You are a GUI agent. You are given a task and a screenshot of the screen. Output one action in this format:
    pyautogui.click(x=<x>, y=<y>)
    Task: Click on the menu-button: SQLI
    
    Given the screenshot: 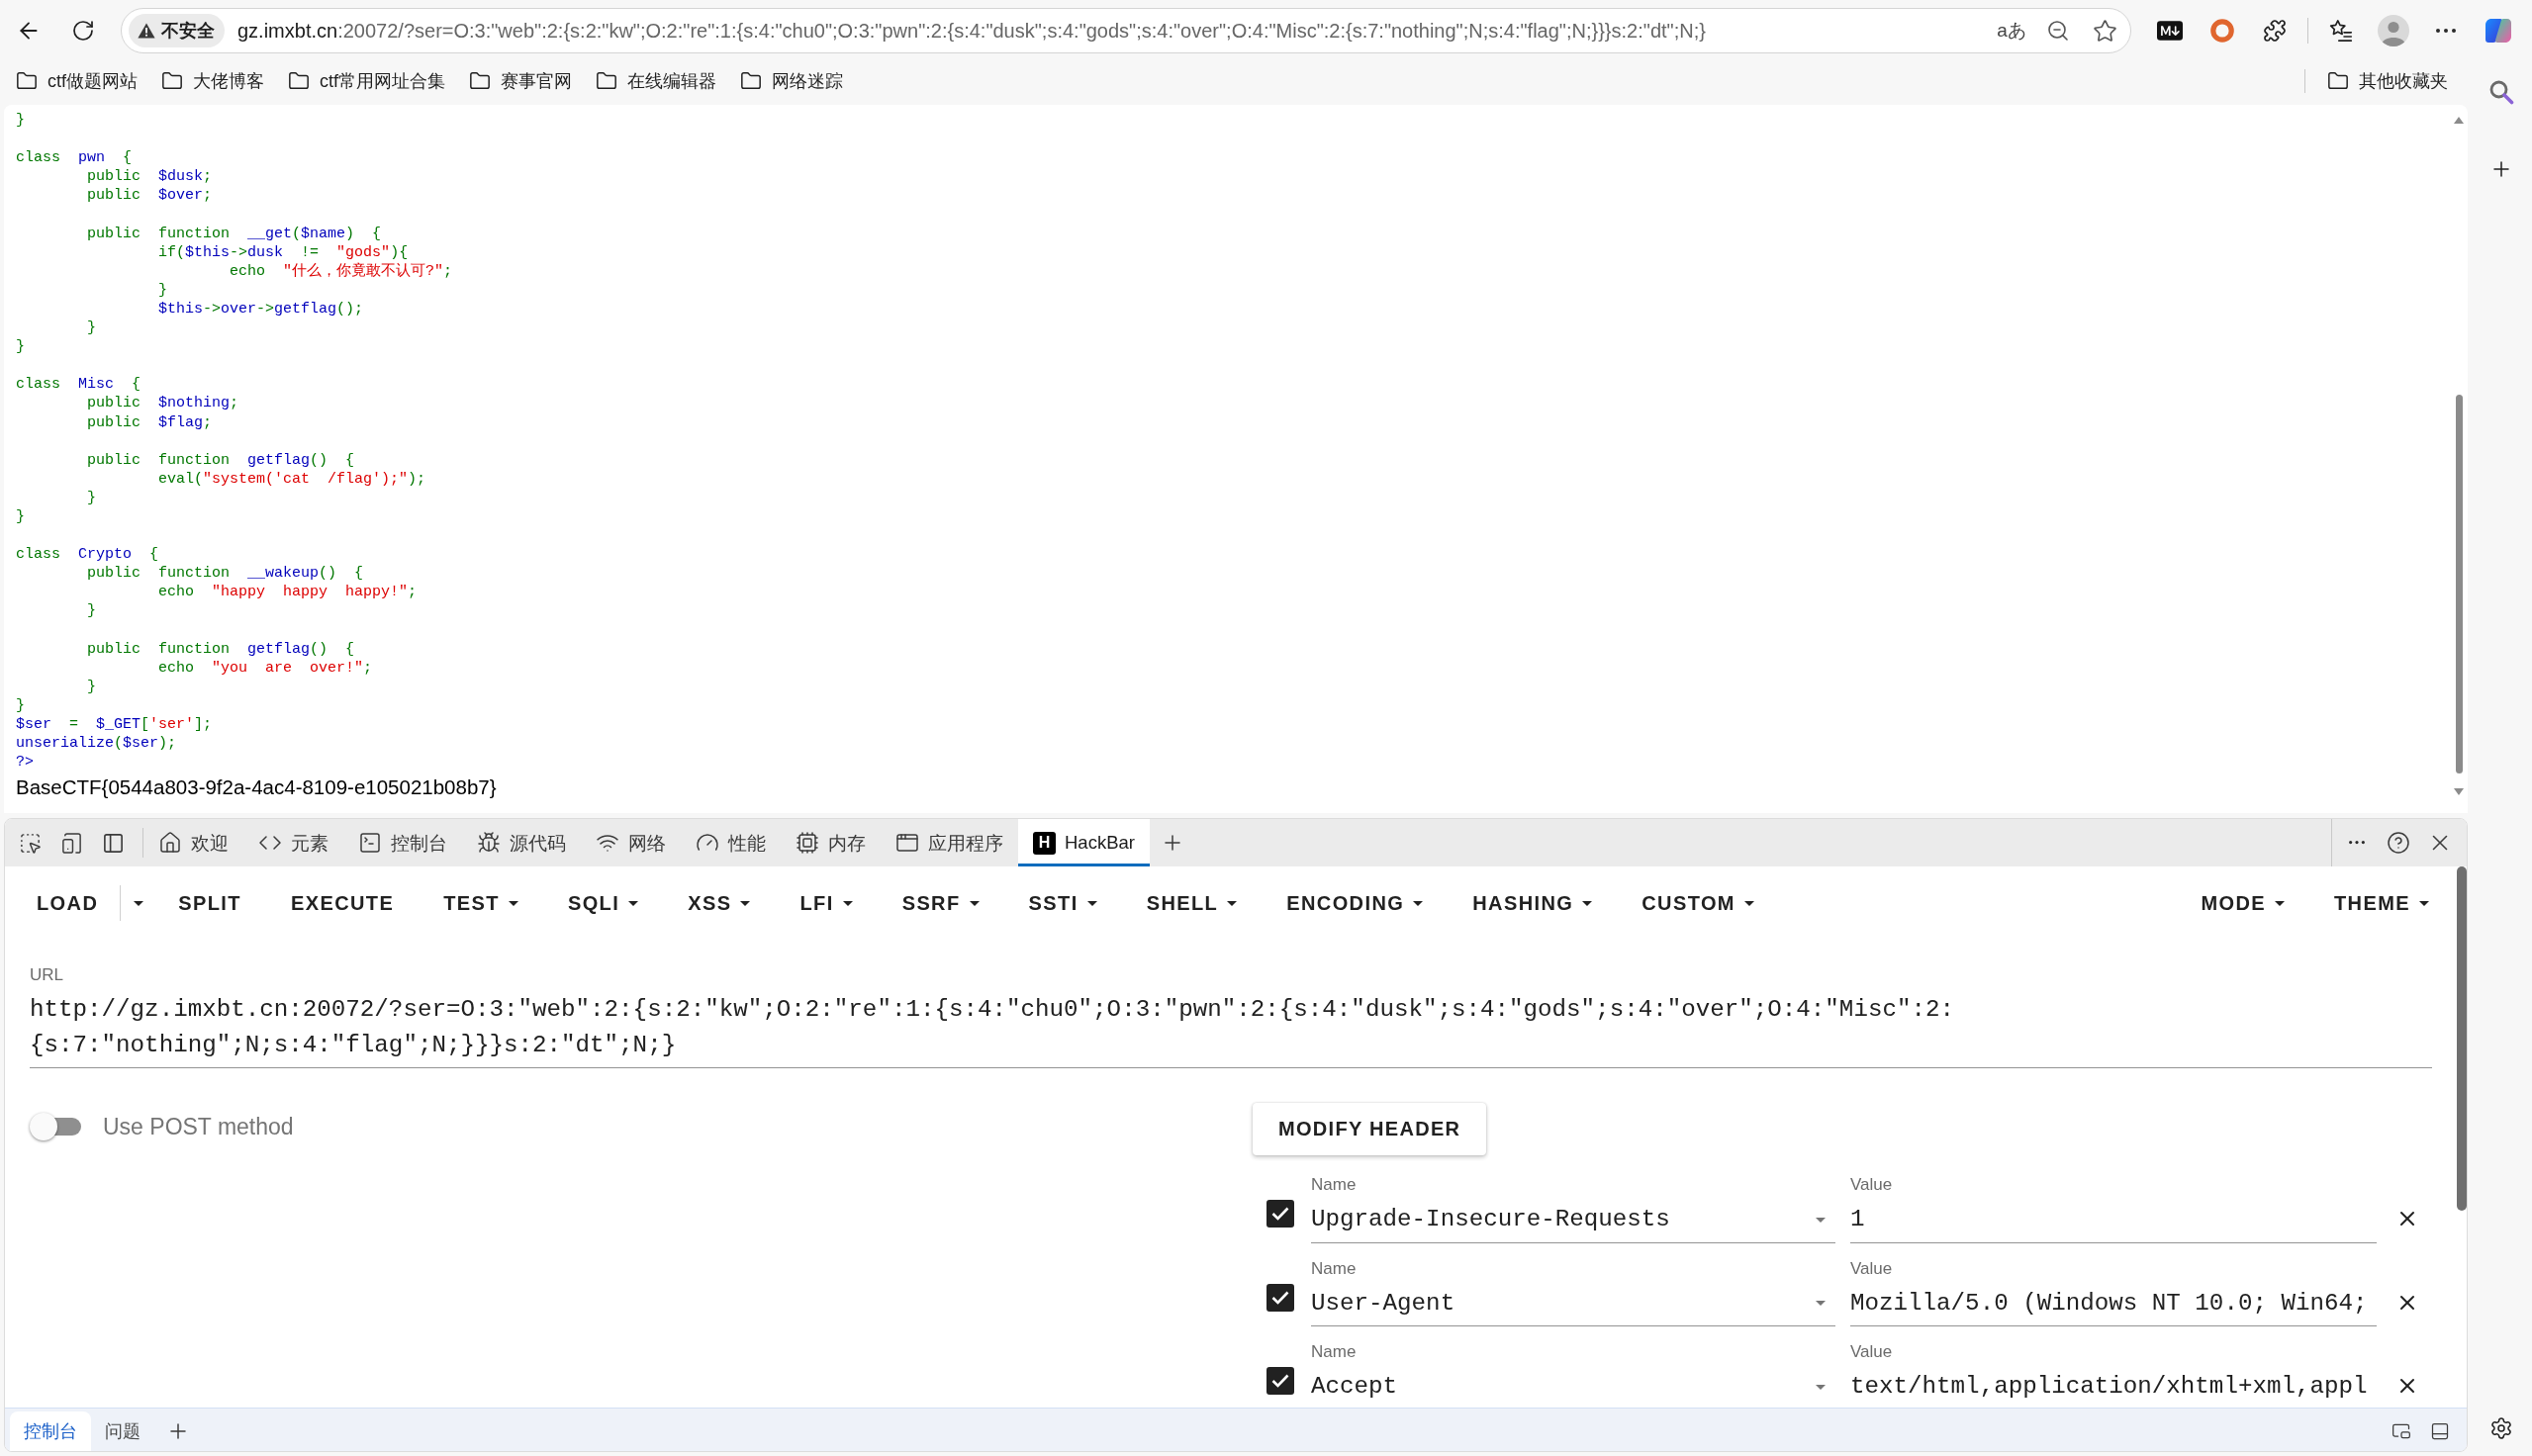 What is the action you would take?
    pyautogui.click(x=603, y=903)
    